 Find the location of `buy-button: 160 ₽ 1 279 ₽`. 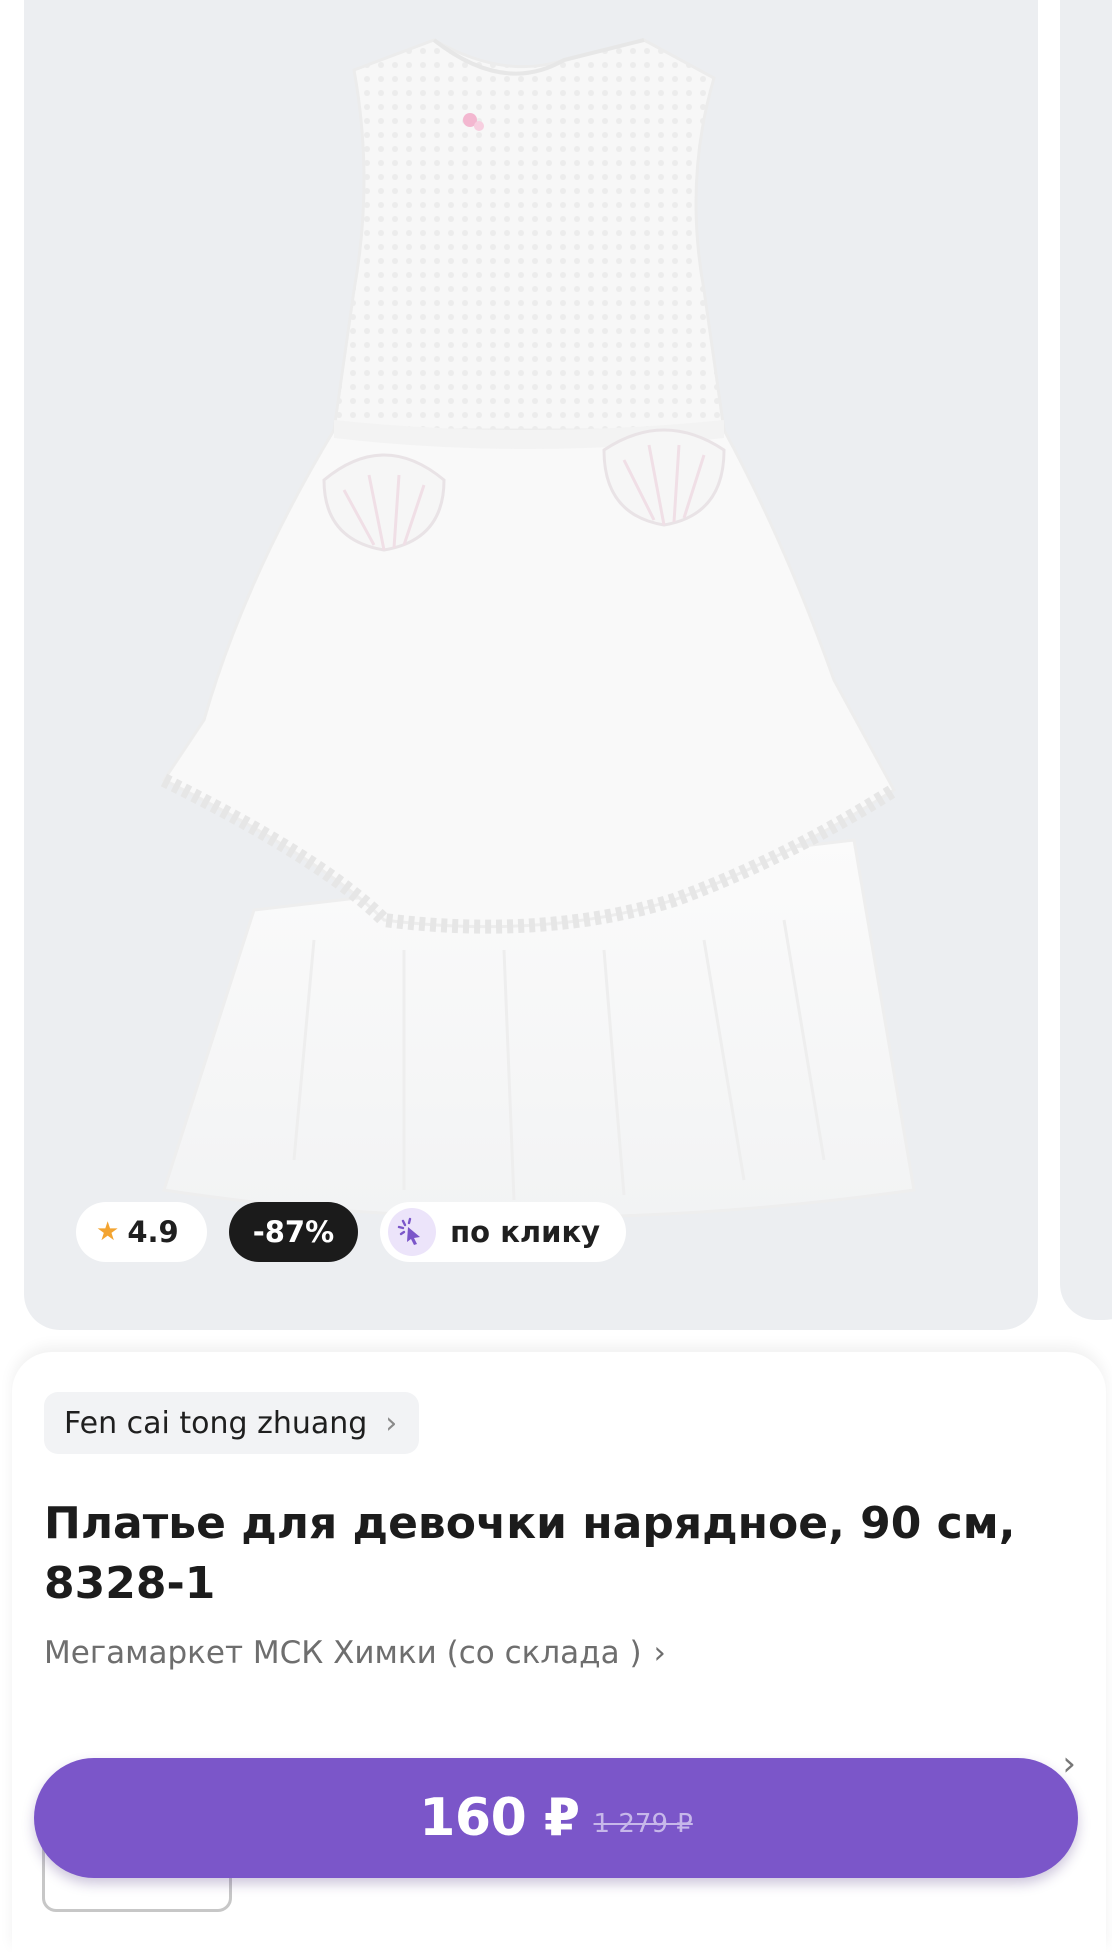

buy-button: 160 ₽ 1 279 ₽ is located at coordinates (556, 1818).